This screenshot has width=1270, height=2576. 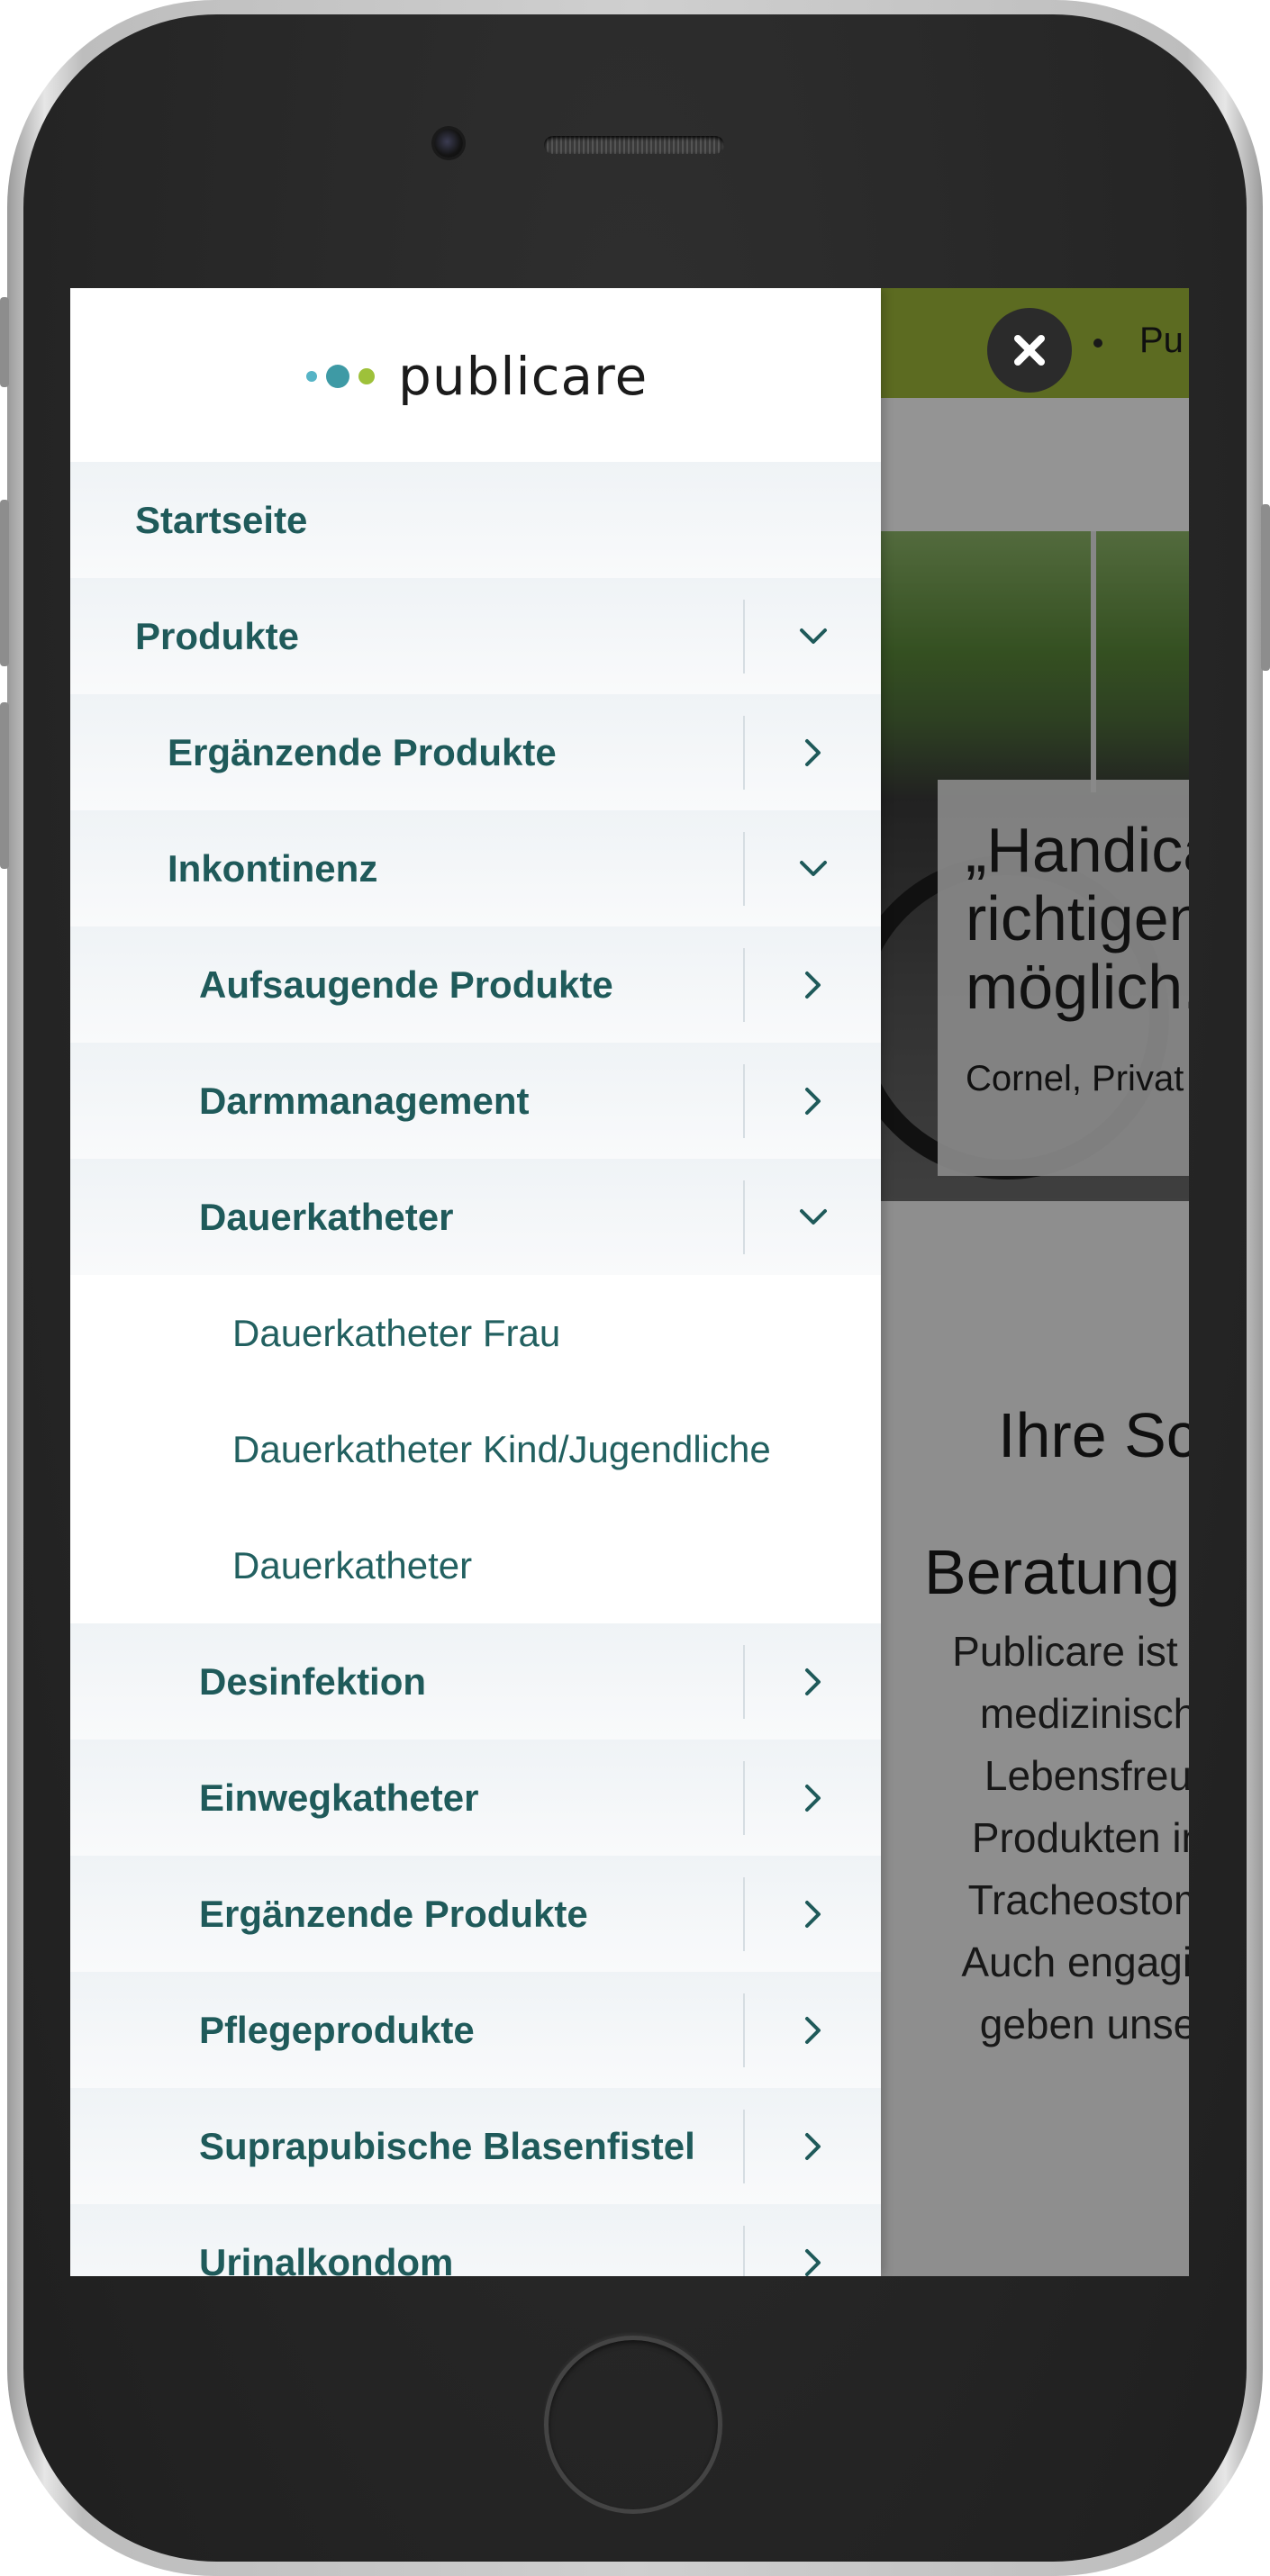 What do you see at coordinates (634, 145) in the screenshot?
I see `earpiece-speaker` at bounding box center [634, 145].